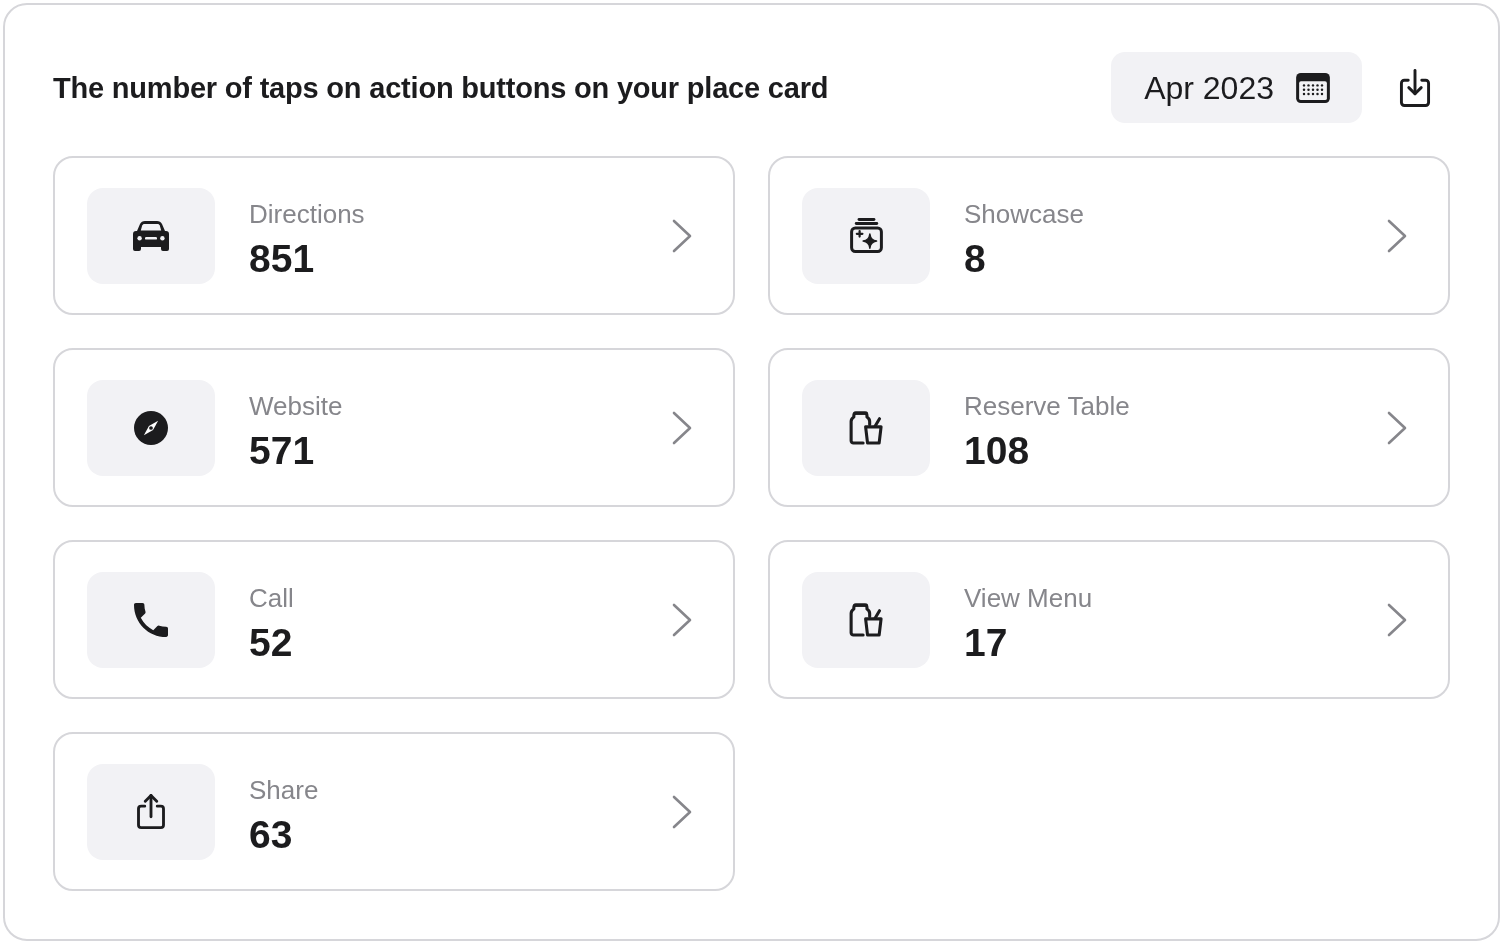  What do you see at coordinates (394, 235) in the screenshot?
I see `action-card: Directions 851` at bounding box center [394, 235].